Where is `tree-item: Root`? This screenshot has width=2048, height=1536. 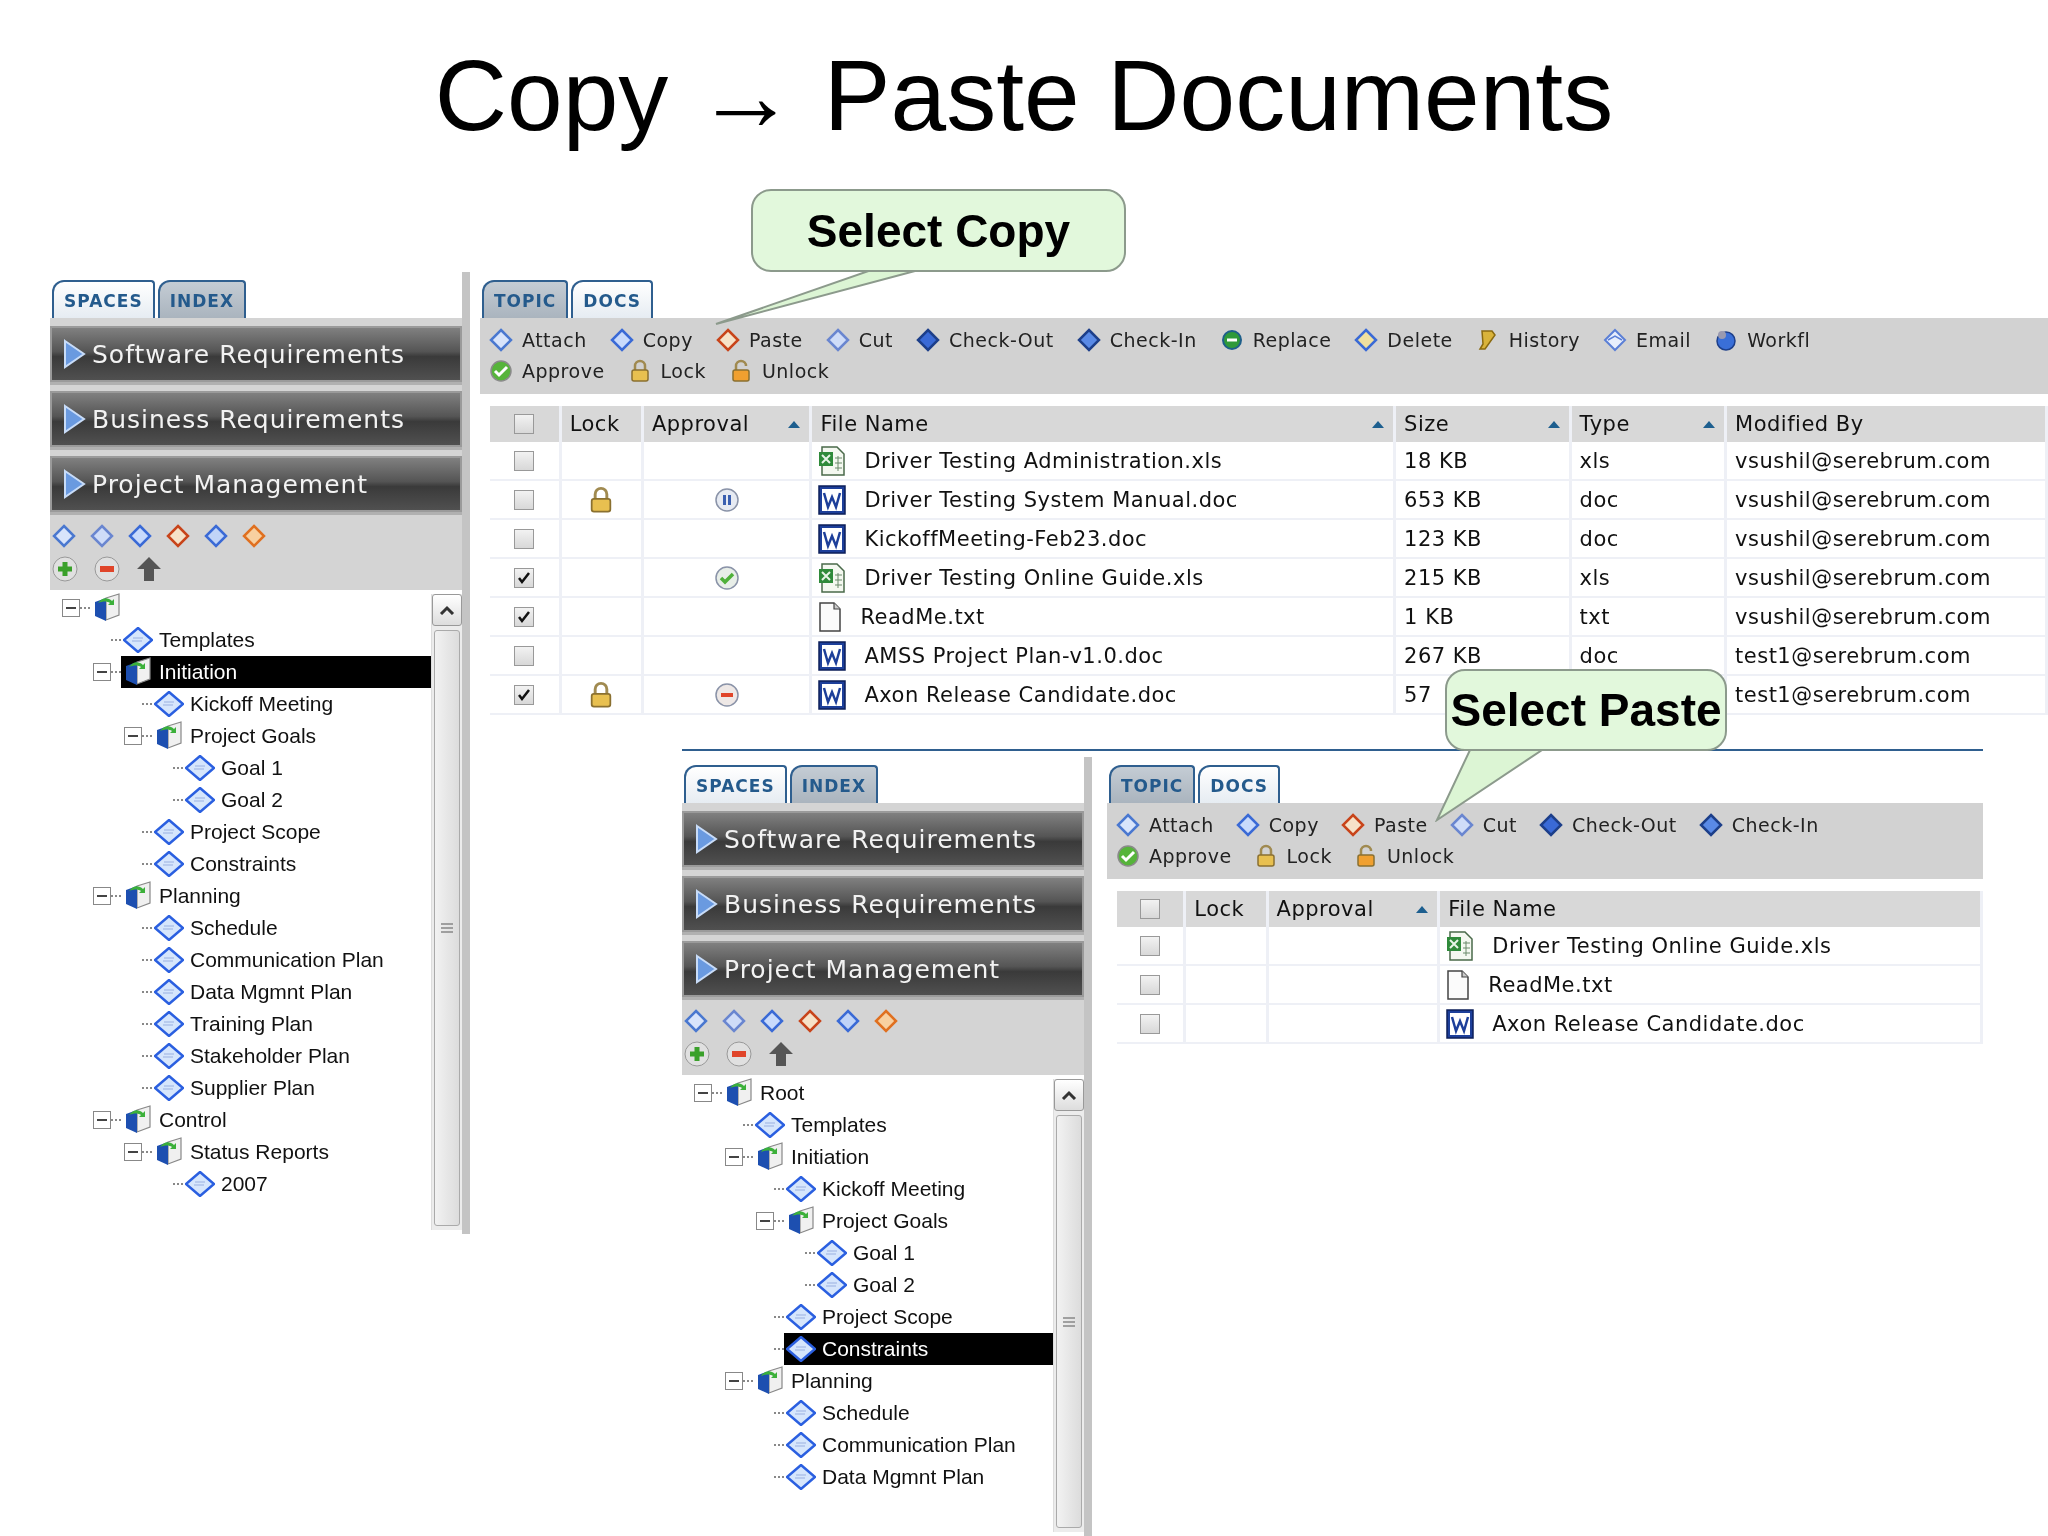 tree-item: Root is located at coordinates (887, 1093).